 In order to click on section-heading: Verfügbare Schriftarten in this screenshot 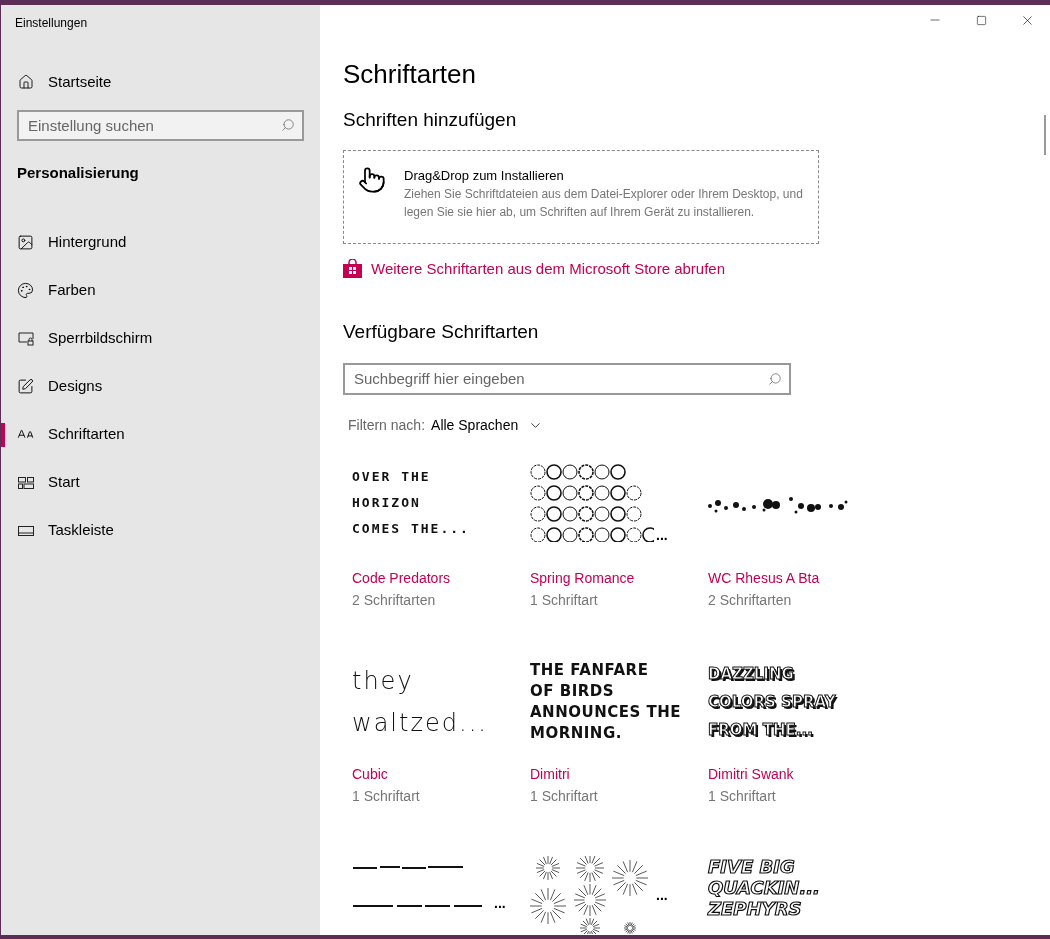, I will do `click(441, 332)`.